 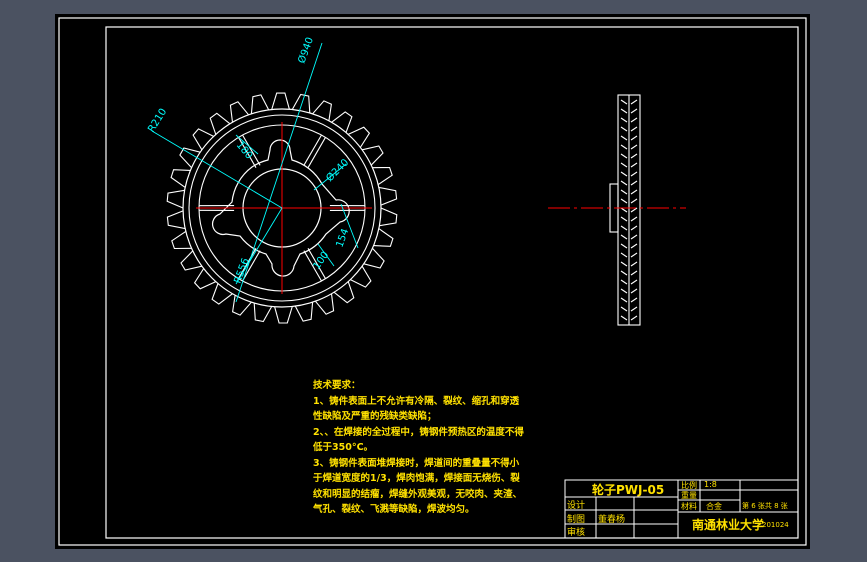 What do you see at coordinates (765, 506) in the screenshot?
I see `sheet-info: 第 6 张共 8 张` at bounding box center [765, 506].